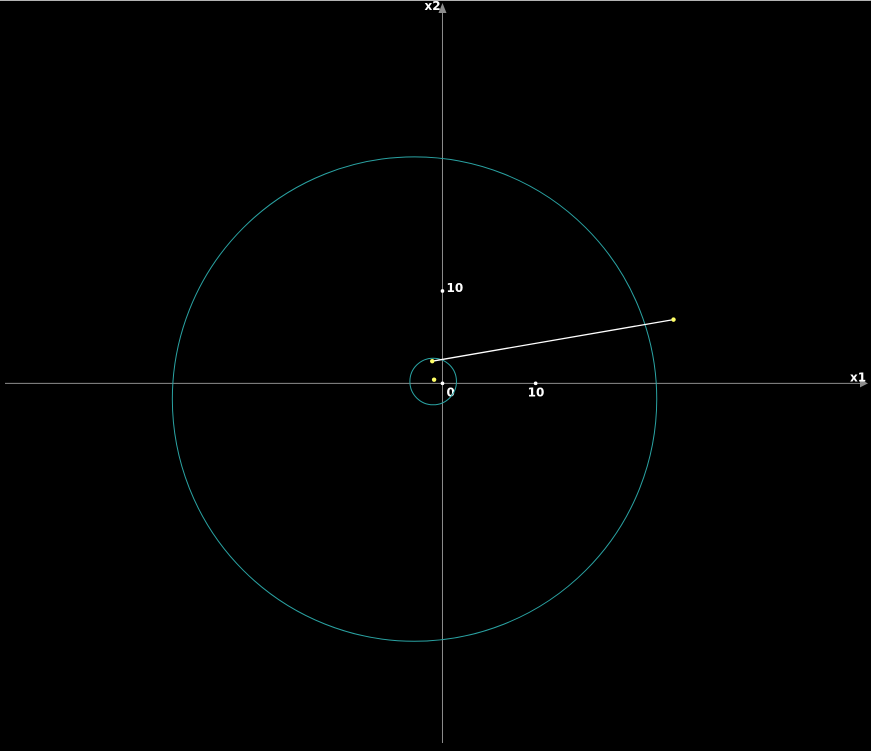 The image size is (871, 751). Describe the element at coordinates (442, 291) in the screenshot. I see `y-tick-point` at that location.